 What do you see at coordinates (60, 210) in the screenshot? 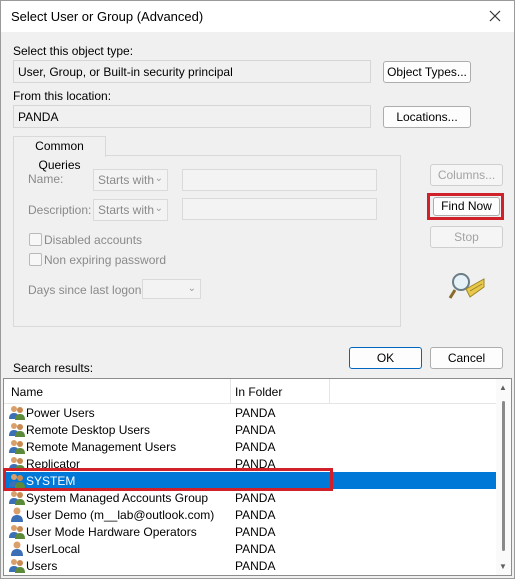
I see `description-label: Description:` at bounding box center [60, 210].